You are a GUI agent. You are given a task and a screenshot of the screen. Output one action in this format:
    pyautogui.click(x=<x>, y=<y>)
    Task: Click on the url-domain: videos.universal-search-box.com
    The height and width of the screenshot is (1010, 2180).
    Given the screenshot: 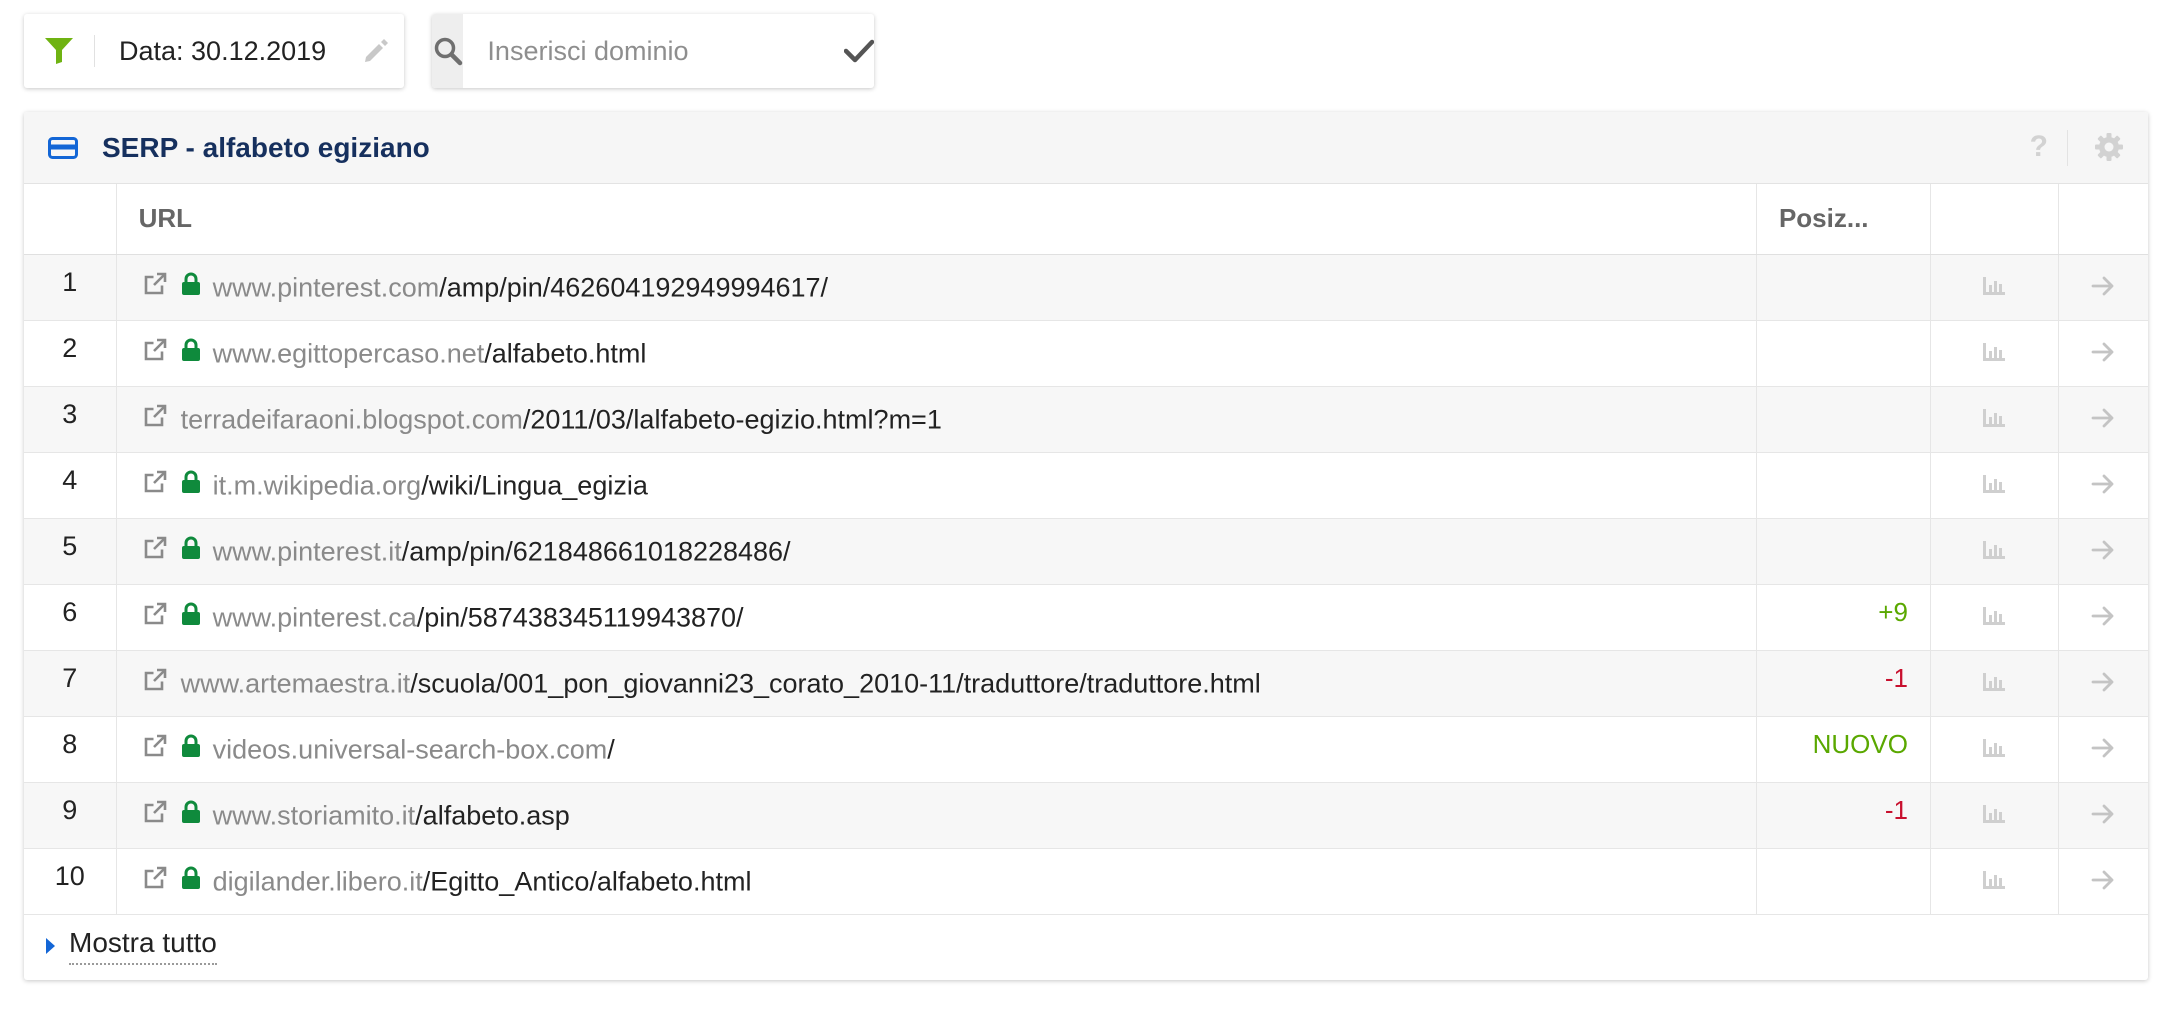 What is the action you would take?
    pyautogui.click(x=410, y=749)
    